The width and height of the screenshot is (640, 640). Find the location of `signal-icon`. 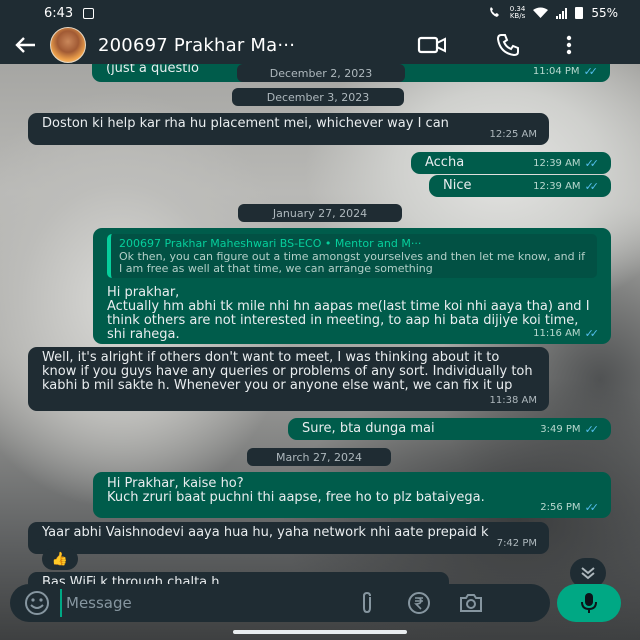

signal-icon is located at coordinates (562, 13).